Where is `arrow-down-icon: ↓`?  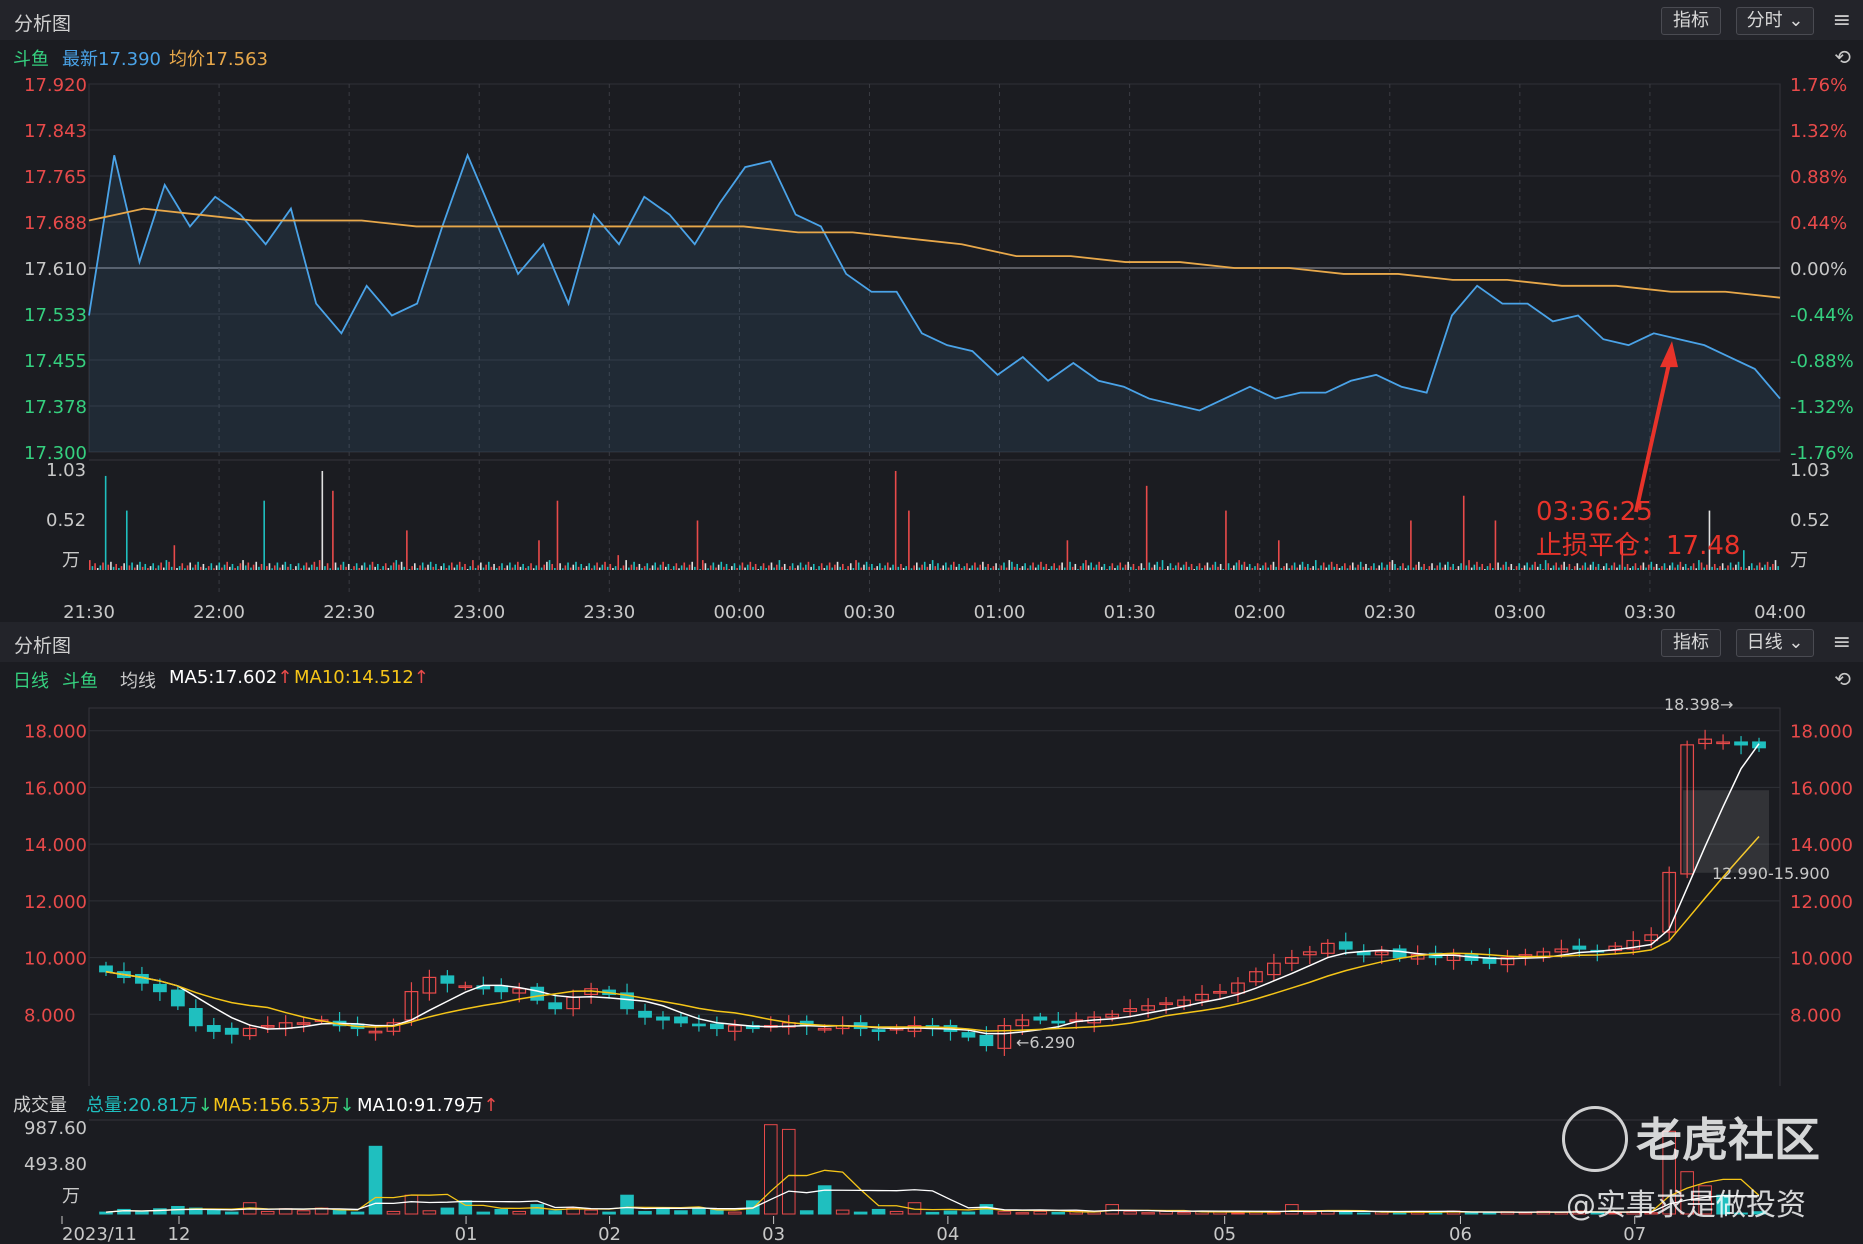
arrow-down-icon: ↓ is located at coordinates (347, 1105).